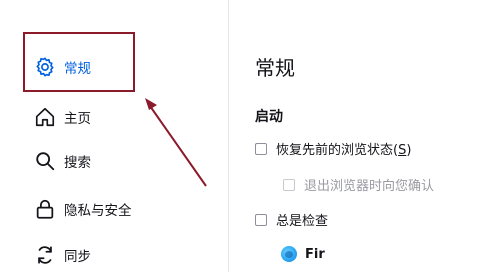  I want to click on restore-session-option: 恢复先前的浏览状态(S), so click(333, 148).